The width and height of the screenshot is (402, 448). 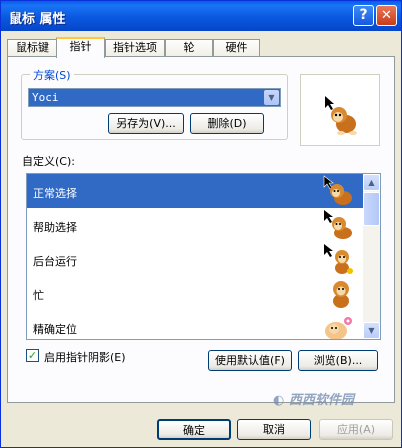 I want to click on title-bar: 鼠标 属性 ? ✕, so click(x=201, y=16).